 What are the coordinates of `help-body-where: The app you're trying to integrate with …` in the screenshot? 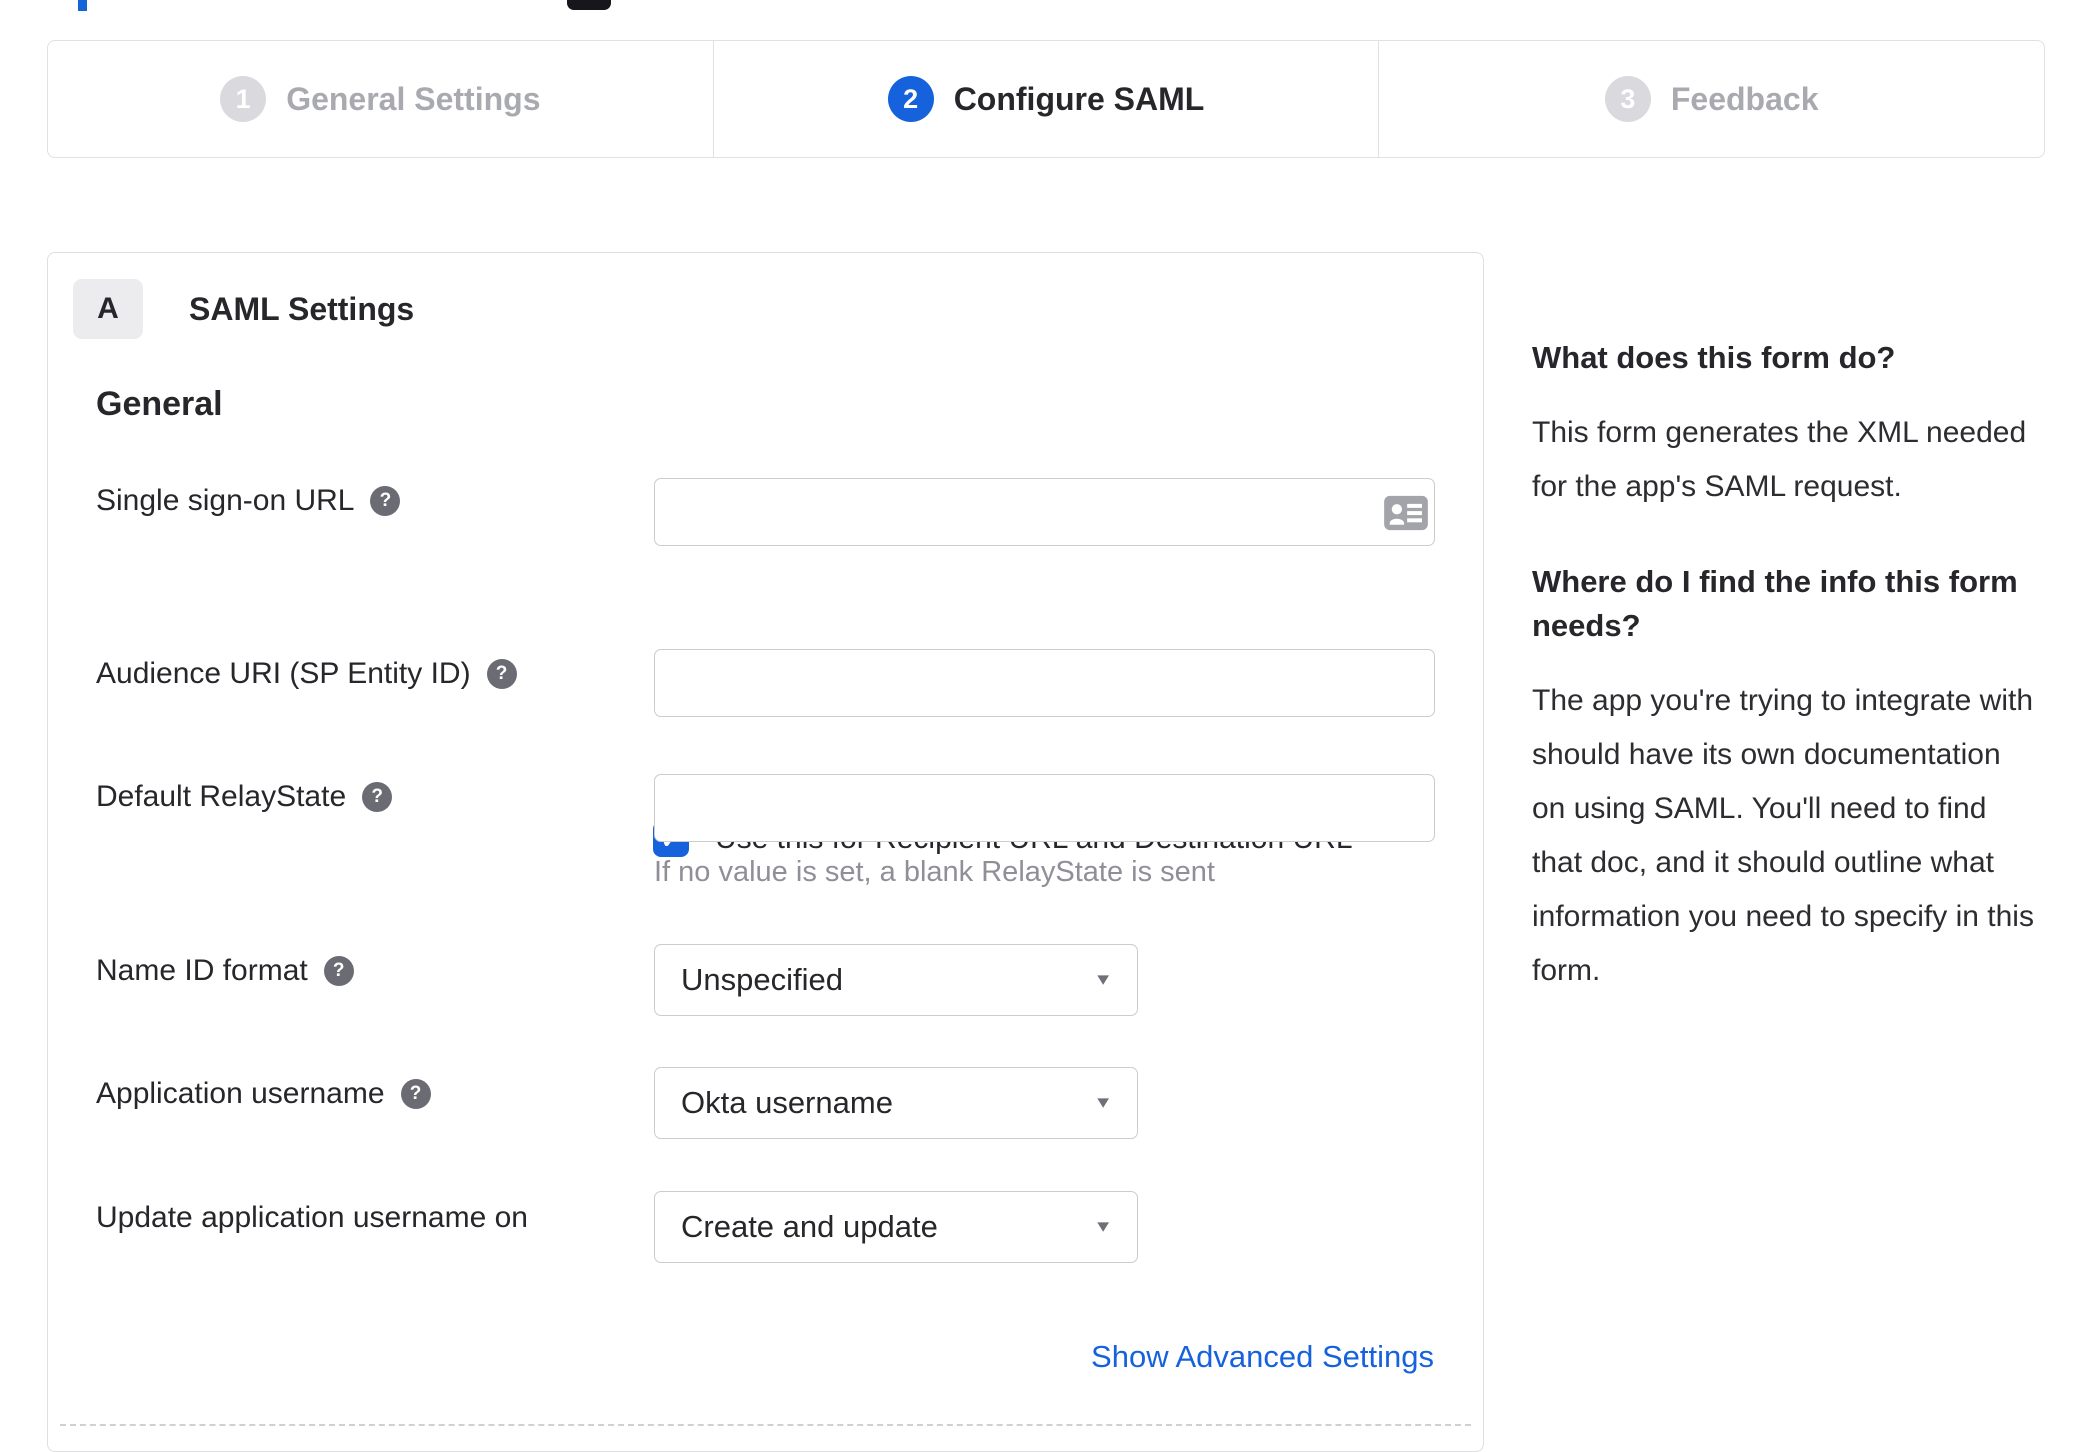 It's located at (1783, 835).